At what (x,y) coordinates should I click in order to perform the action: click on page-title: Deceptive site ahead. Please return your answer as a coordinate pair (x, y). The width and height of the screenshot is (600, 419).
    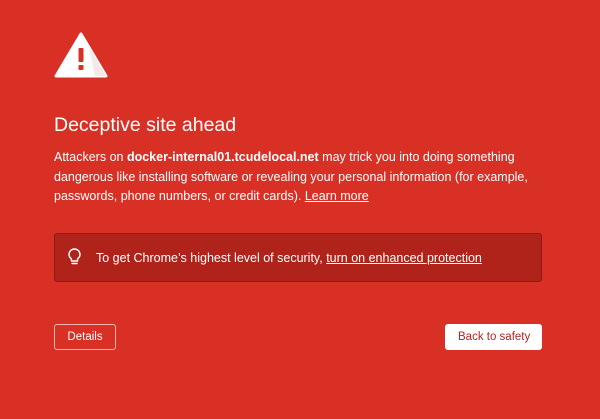
    Looking at the image, I should click on (145, 125).